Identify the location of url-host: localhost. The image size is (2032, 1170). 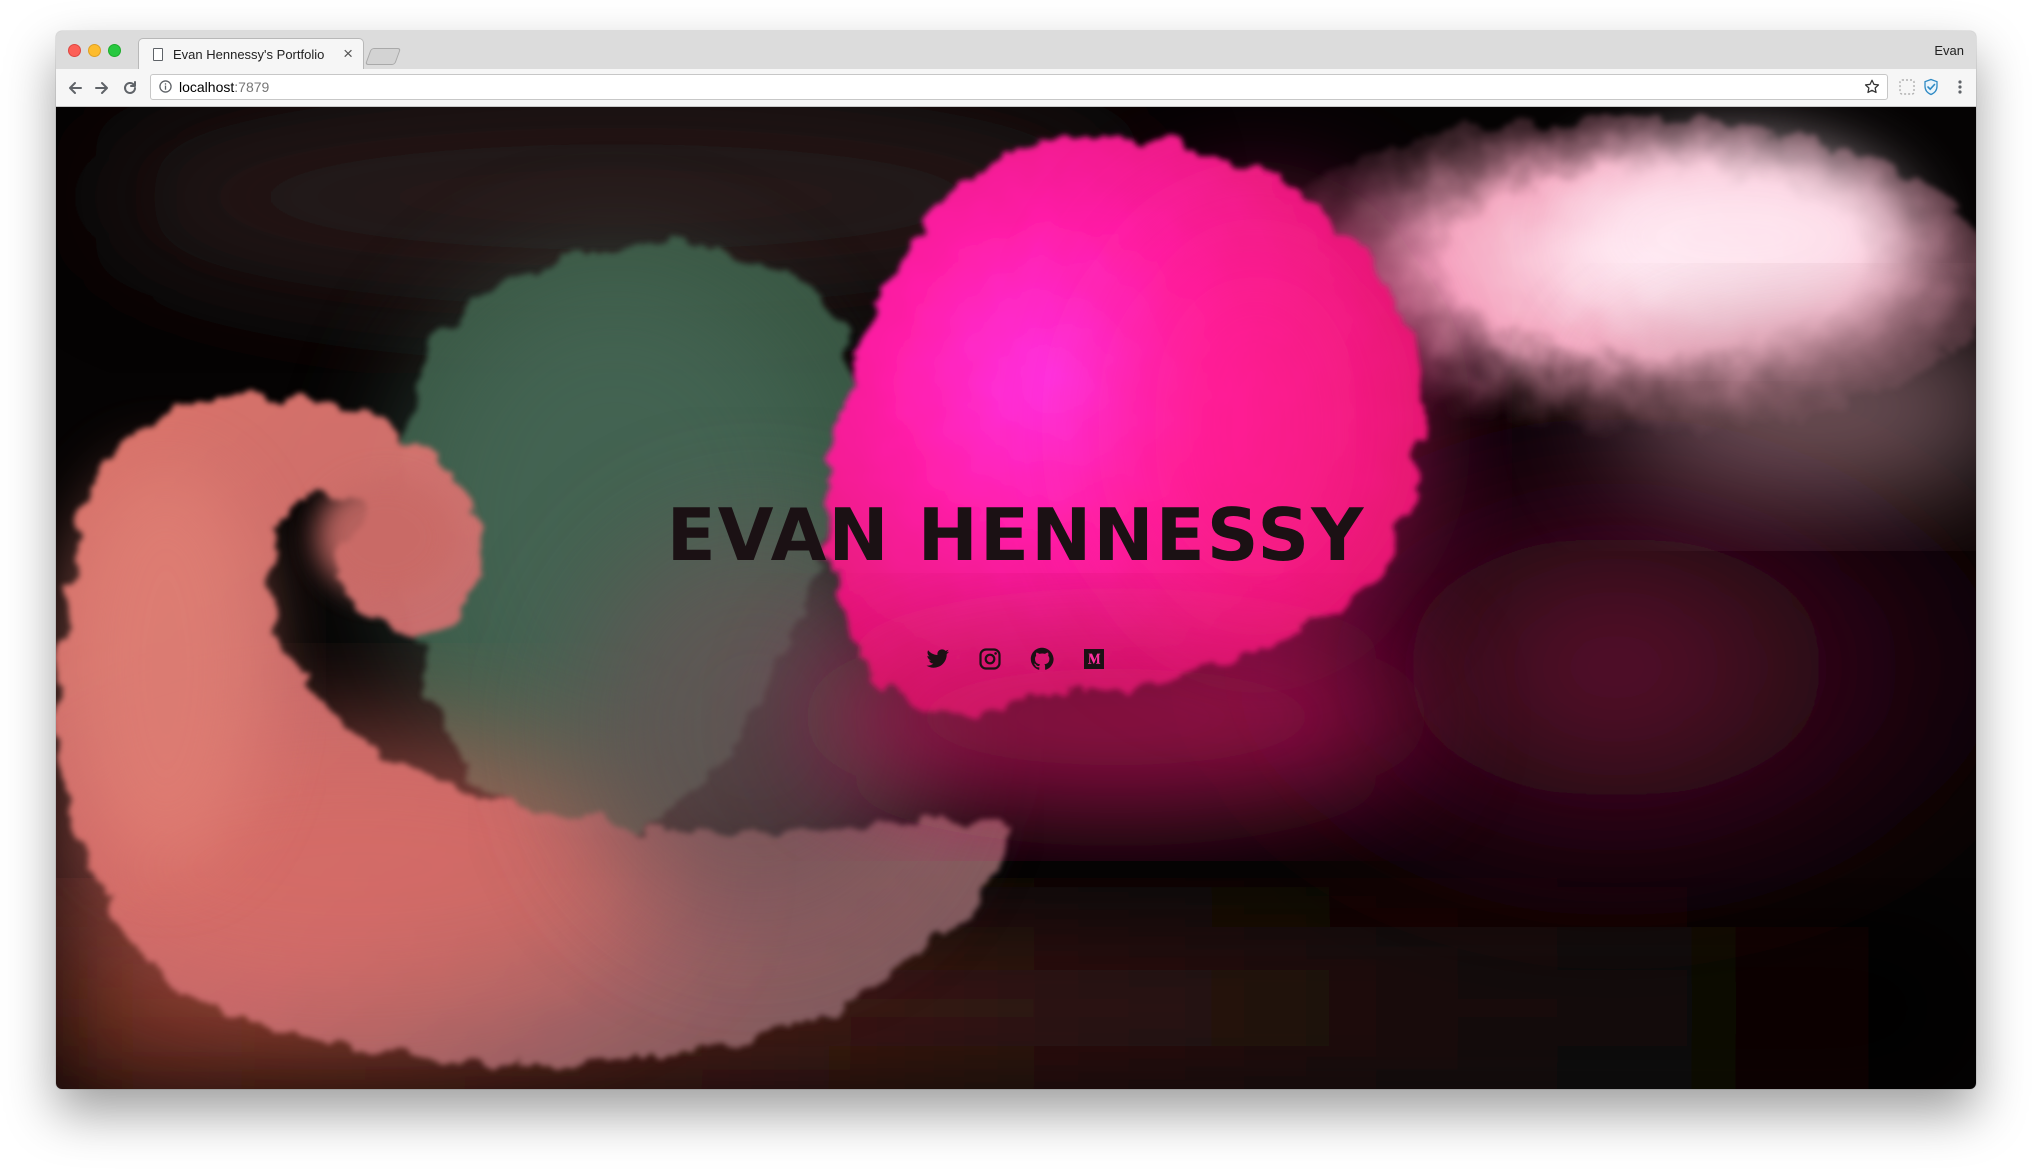
(207, 87).